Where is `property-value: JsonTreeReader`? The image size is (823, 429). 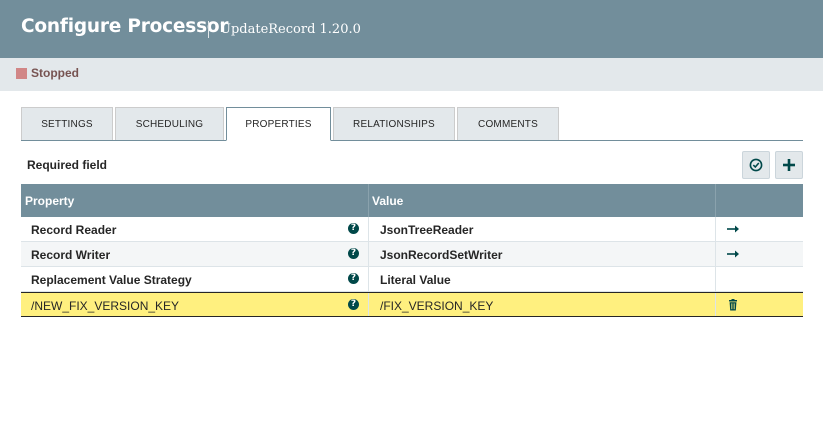
property-value: JsonTreeReader is located at coordinates (426, 230).